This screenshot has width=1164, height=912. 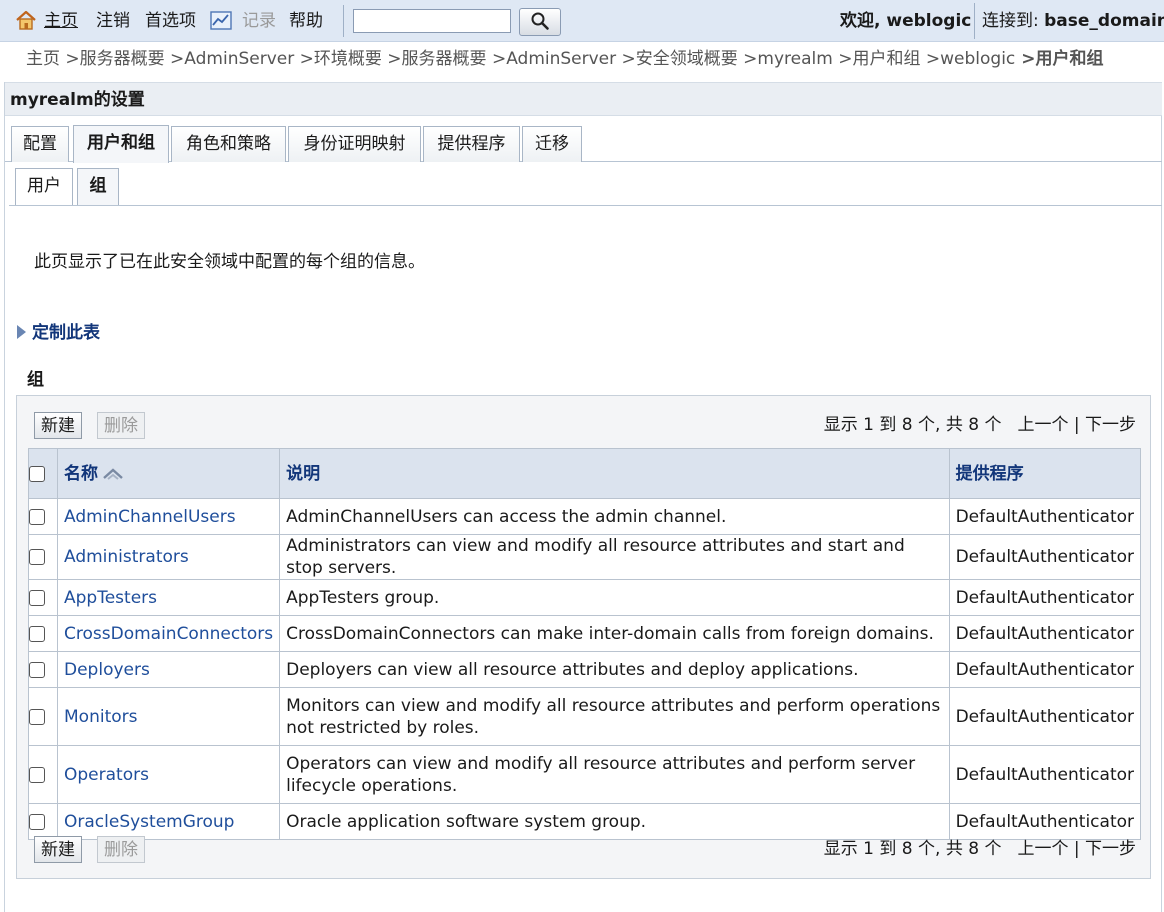 I want to click on table-header-row: 名称 说明 提供程序, so click(x=585, y=473).